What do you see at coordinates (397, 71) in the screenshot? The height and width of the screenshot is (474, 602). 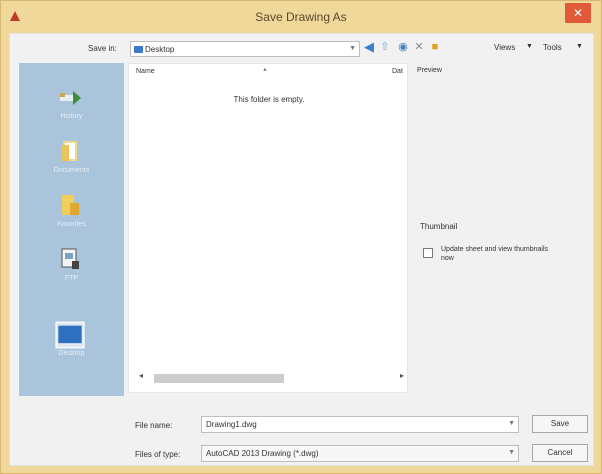 I see `column-header-date: Dat` at bounding box center [397, 71].